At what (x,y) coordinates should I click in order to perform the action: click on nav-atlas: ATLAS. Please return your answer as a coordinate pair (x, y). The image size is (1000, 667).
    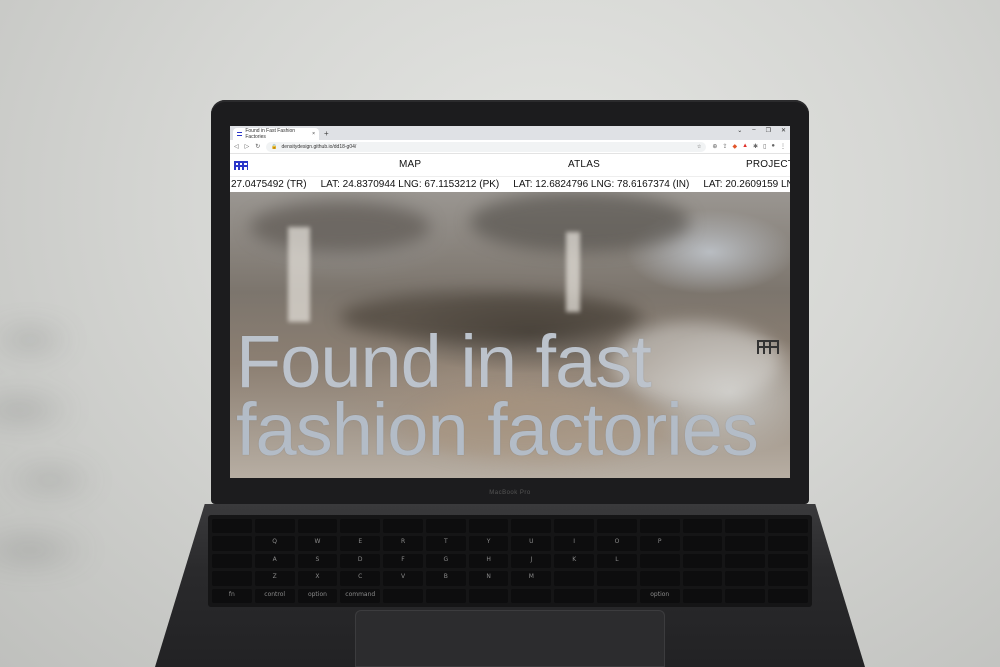
    Looking at the image, I should click on (584, 164).